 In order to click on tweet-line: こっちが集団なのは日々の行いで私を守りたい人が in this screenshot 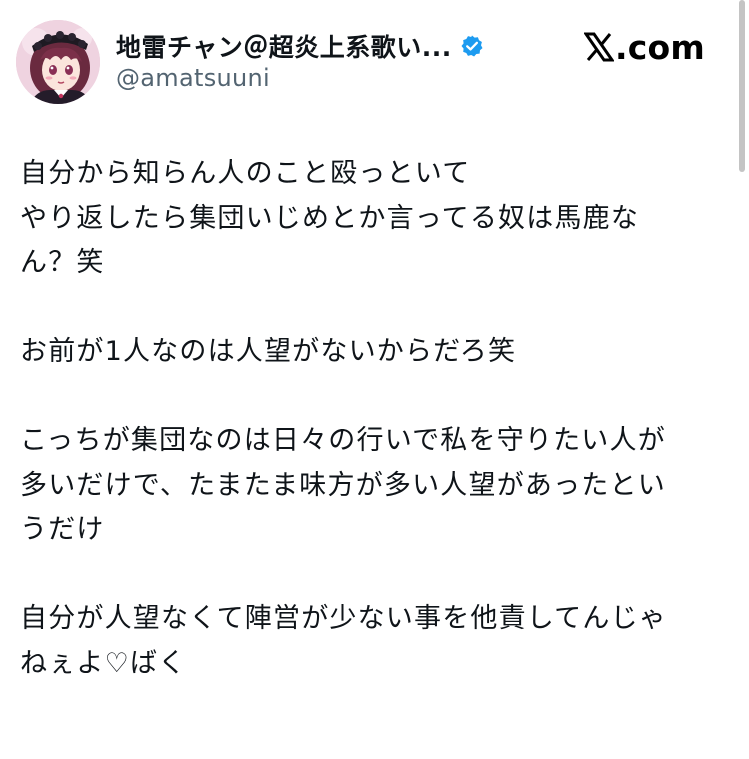, I will do `click(343, 440)`.